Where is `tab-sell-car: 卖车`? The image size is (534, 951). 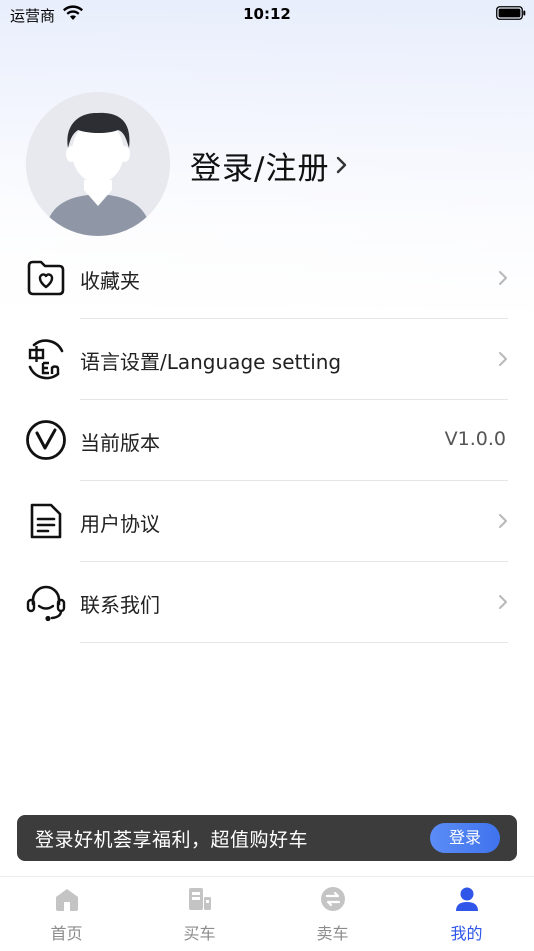 tab-sell-car: 卖车 is located at coordinates (332, 914).